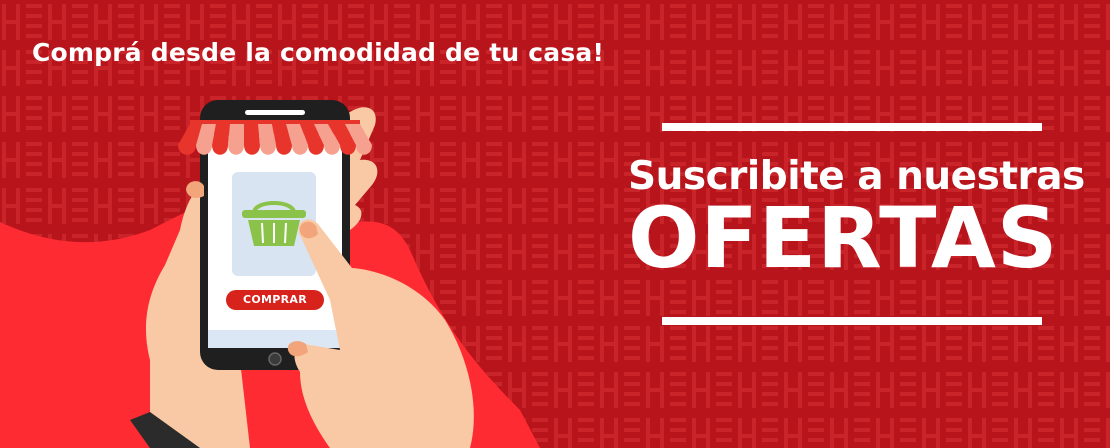 This screenshot has height=448, width=1110. Describe the element at coordinates (852, 321) in the screenshot. I see `bottom-divider` at that location.